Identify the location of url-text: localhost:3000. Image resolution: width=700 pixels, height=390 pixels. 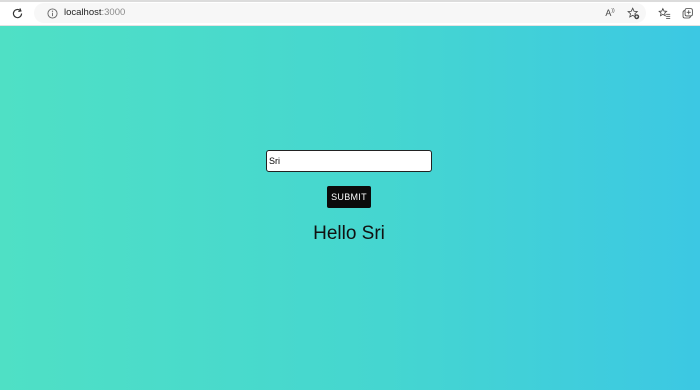
(94, 13).